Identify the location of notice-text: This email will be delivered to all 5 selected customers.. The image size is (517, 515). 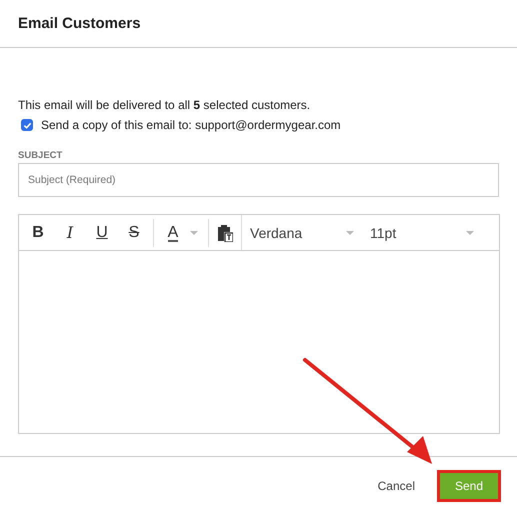
(165, 105).